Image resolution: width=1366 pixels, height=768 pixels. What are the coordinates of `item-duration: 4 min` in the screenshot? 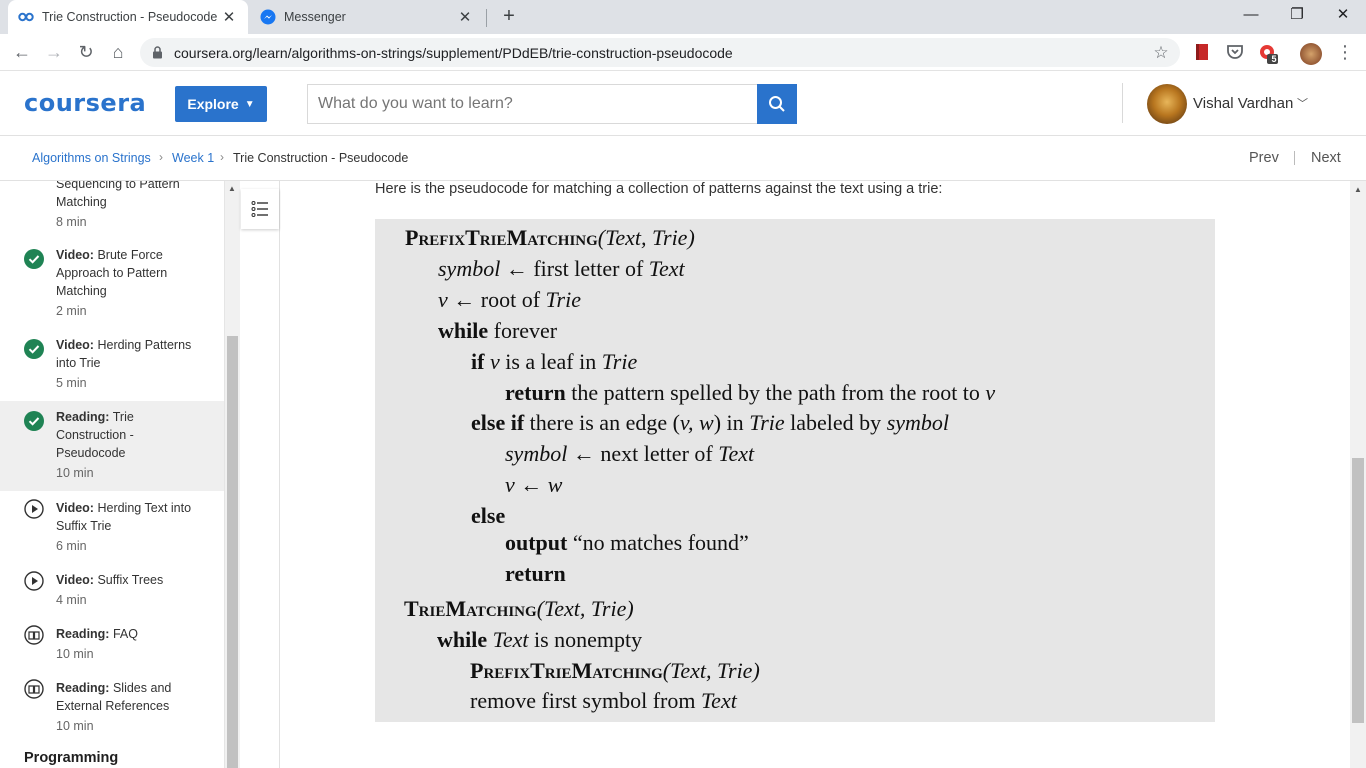 It's located at (71, 600).